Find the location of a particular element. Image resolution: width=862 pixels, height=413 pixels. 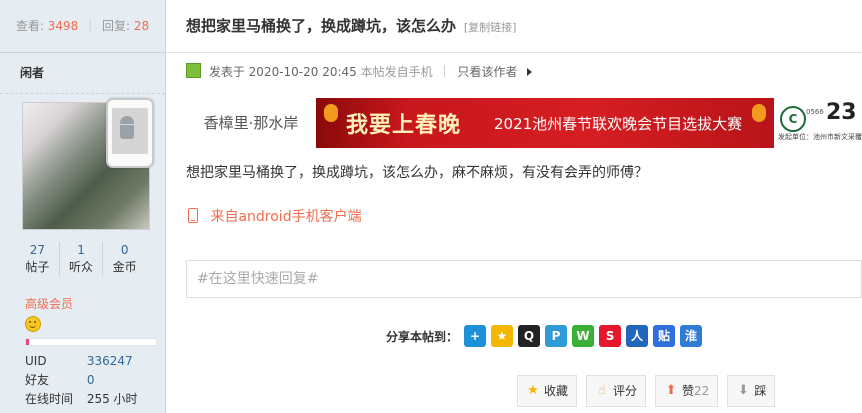

post-meta: 发表于 2020-10-20 20:45 本帖发自手机 只看该作者 is located at coordinates (359, 72).